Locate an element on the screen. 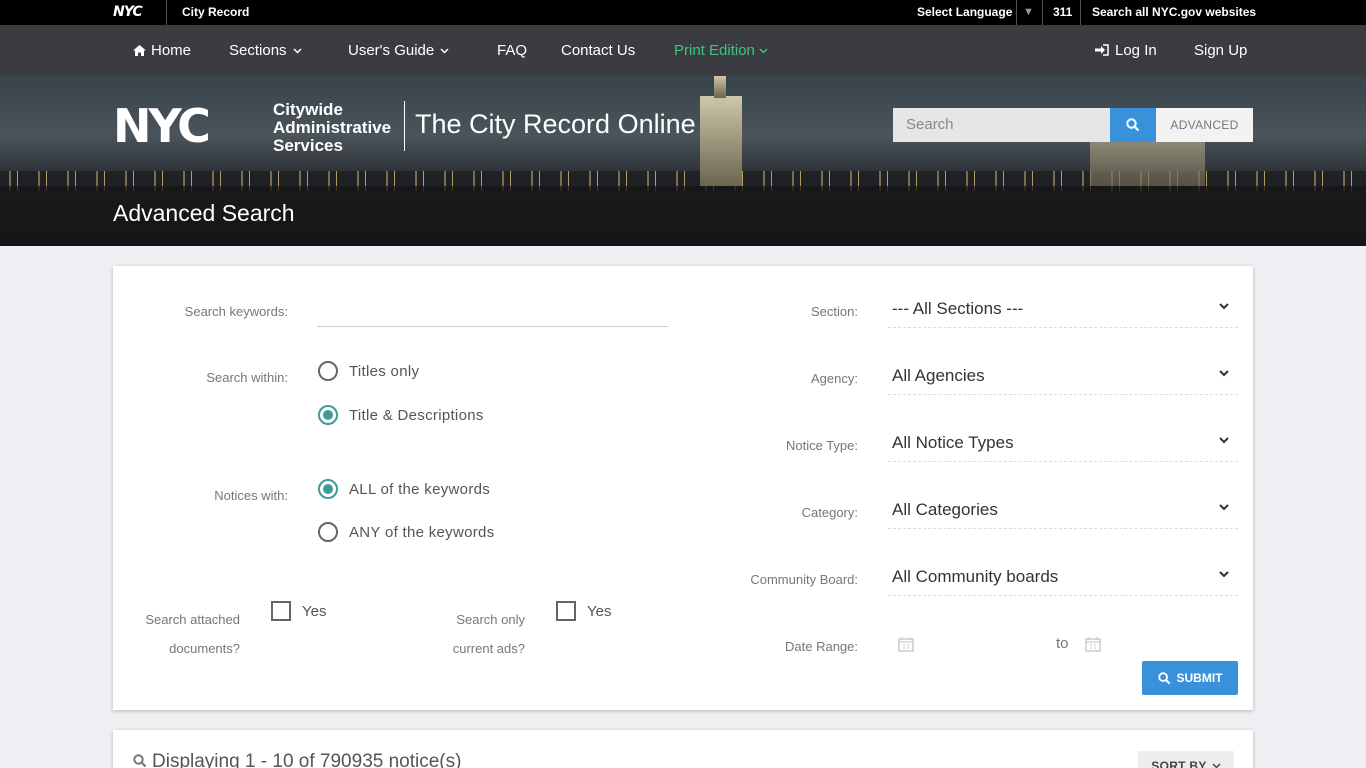 This screenshot has width=1366, height=768. sort-by-button: SORT BY is located at coordinates (1186, 759).